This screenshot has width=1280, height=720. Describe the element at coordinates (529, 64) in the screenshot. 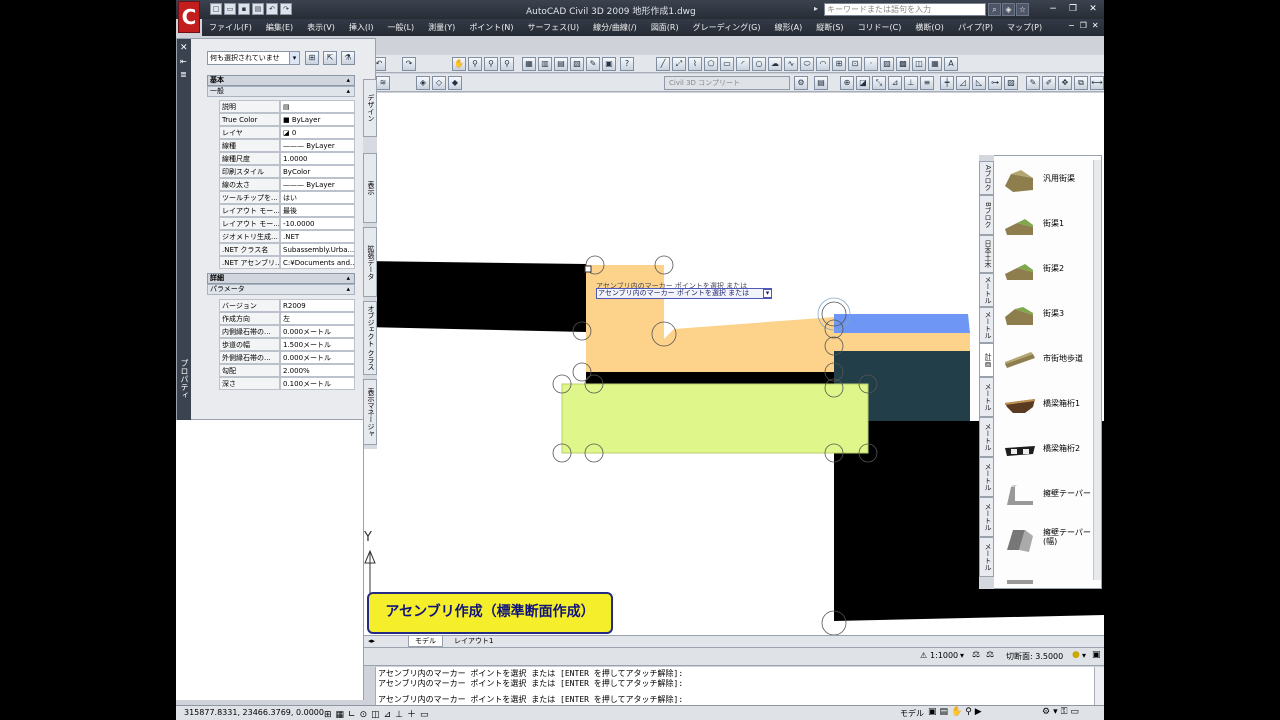

I see `properties-icon: ▦` at that location.